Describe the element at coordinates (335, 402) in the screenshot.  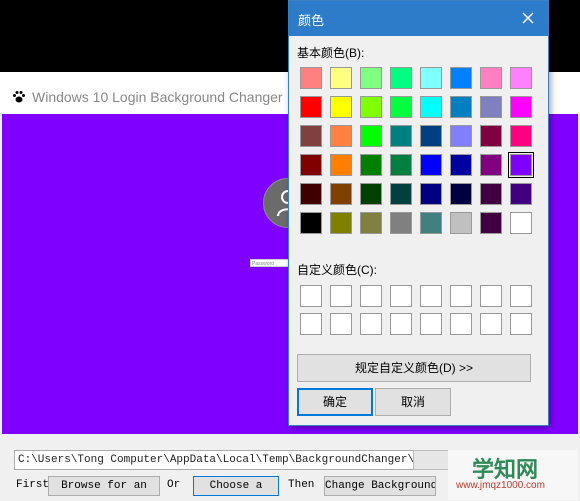
I see `ok-button: 确定` at that location.